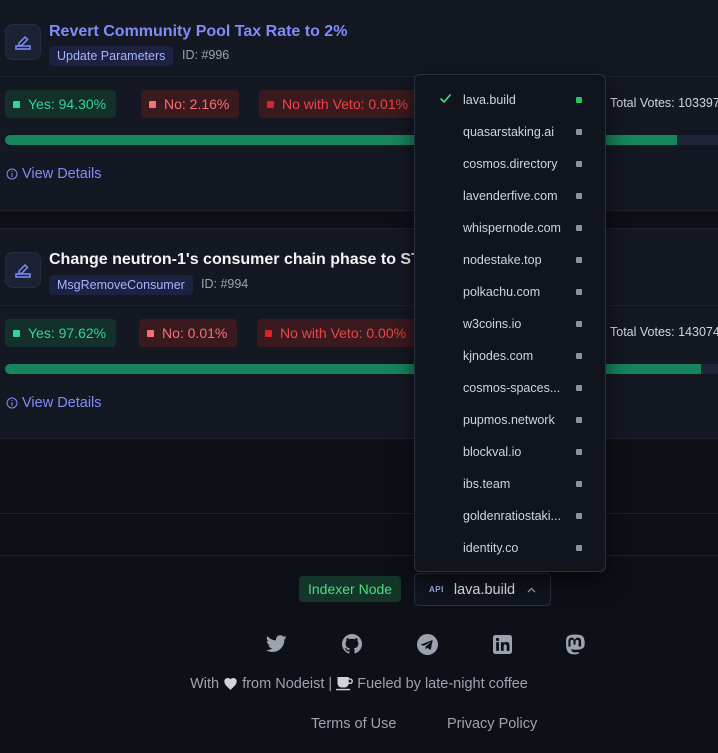  What do you see at coordinates (350, 589) in the screenshot?
I see `indexer-node-badge: Indexer Node` at bounding box center [350, 589].